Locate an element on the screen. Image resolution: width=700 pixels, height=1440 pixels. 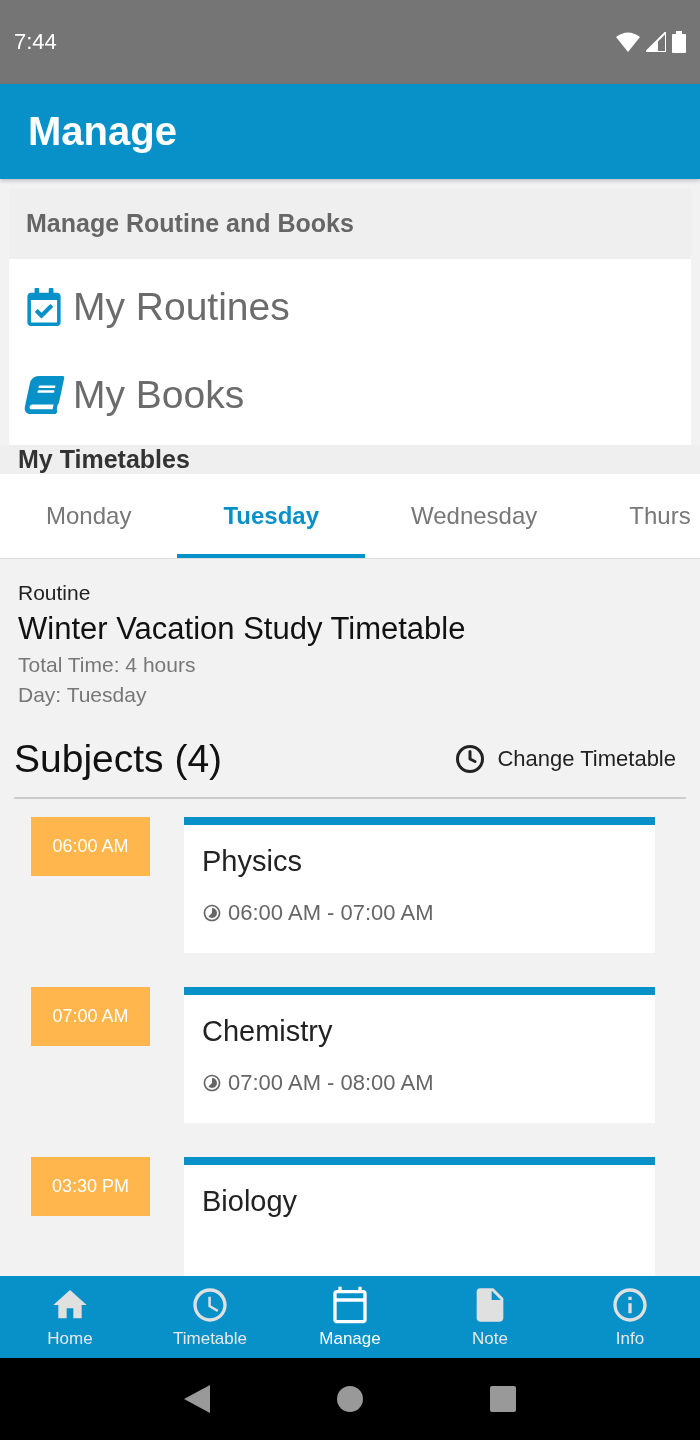
day-tab: Tuesday is located at coordinates (271, 516).